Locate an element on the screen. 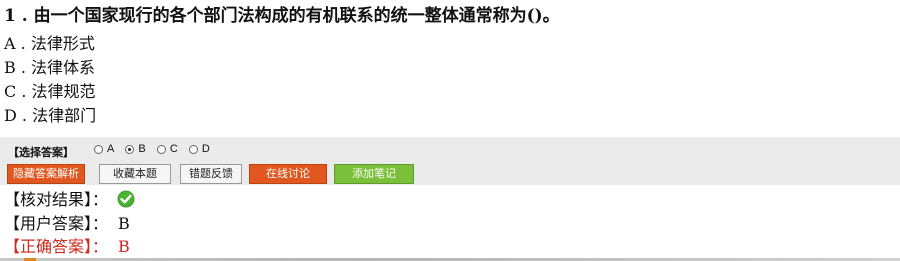 Image resolution: width=900 pixels, height=261 pixels. radio-a: A is located at coordinates (104, 149).